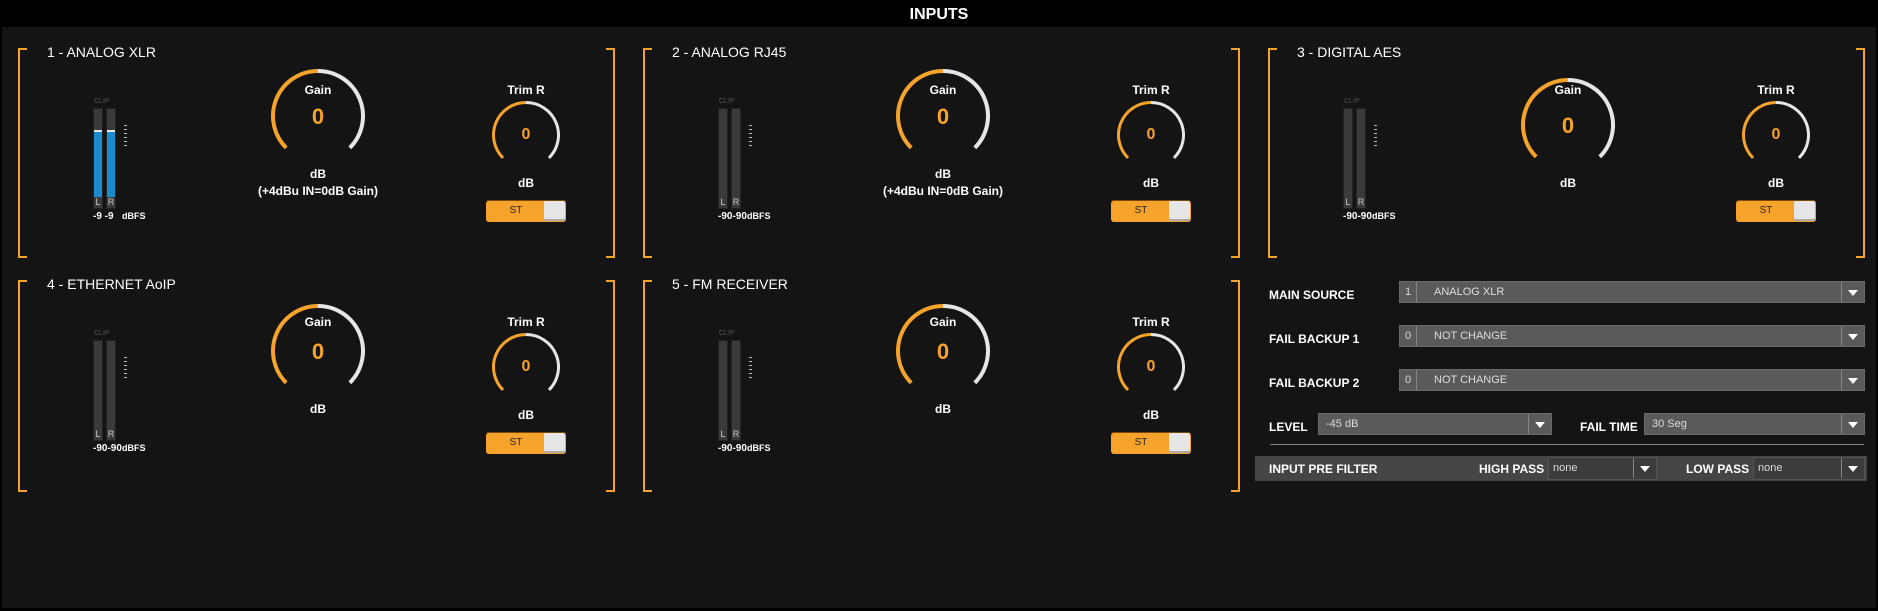 The image size is (1878, 611). I want to click on panel-title: 2 - ANALOG RJ45, so click(729, 52).